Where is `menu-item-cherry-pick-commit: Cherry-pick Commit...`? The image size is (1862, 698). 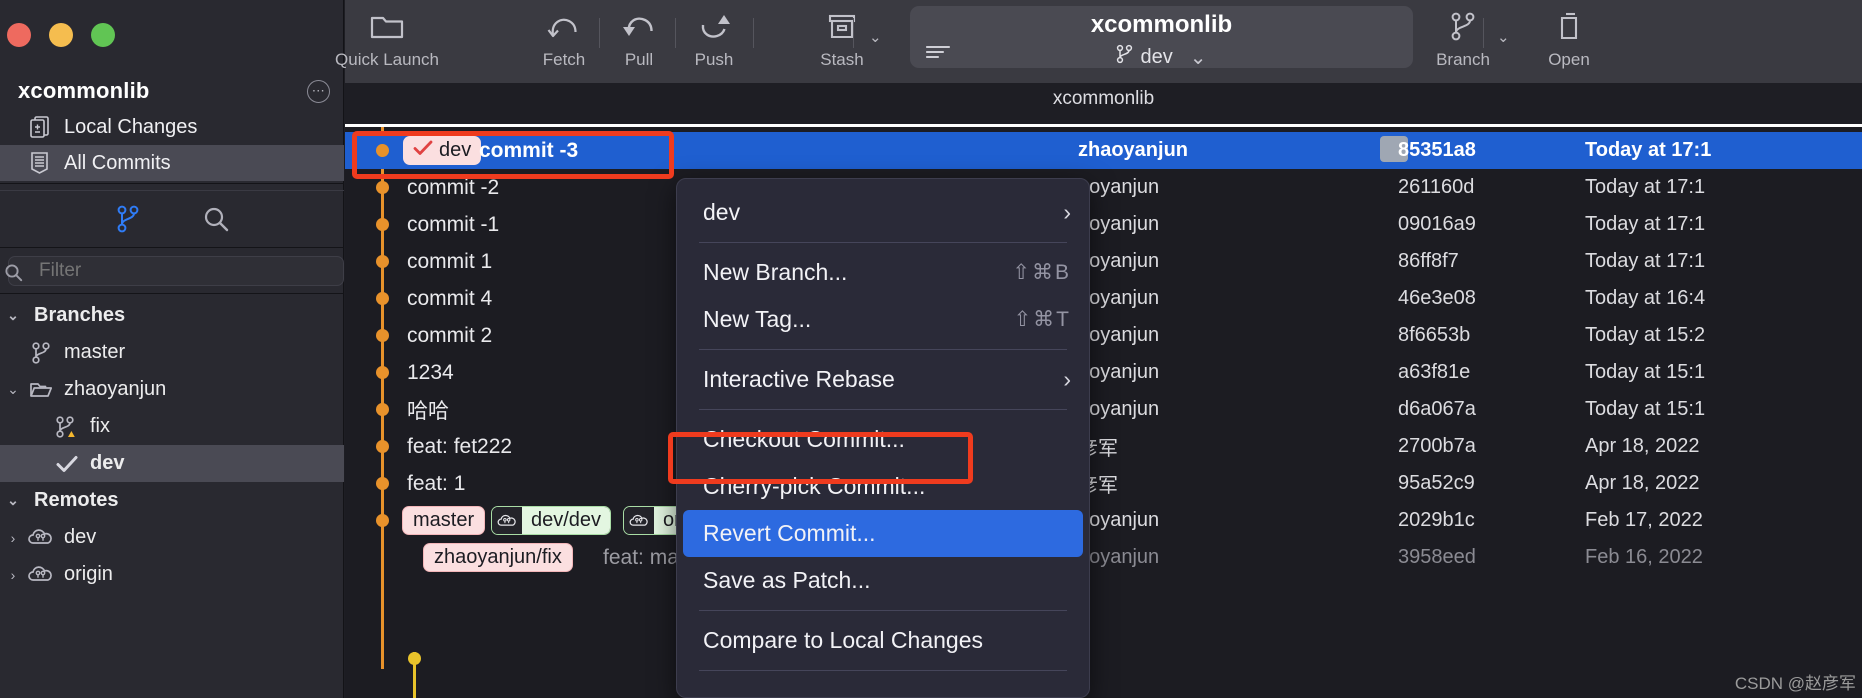
menu-item-cherry-pick-commit: Cherry-pick Commit... is located at coordinates (883, 486).